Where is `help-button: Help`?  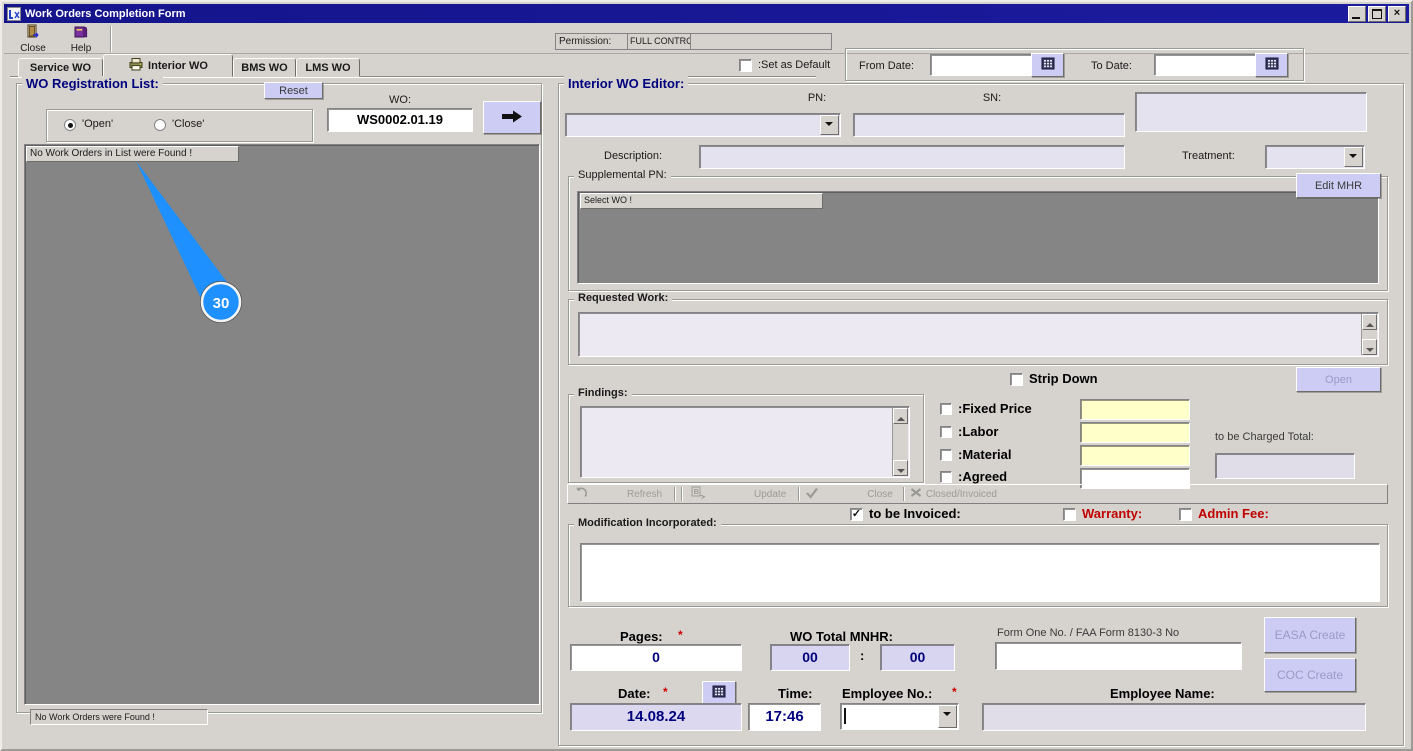 help-button: Help is located at coordinates (81, 39).